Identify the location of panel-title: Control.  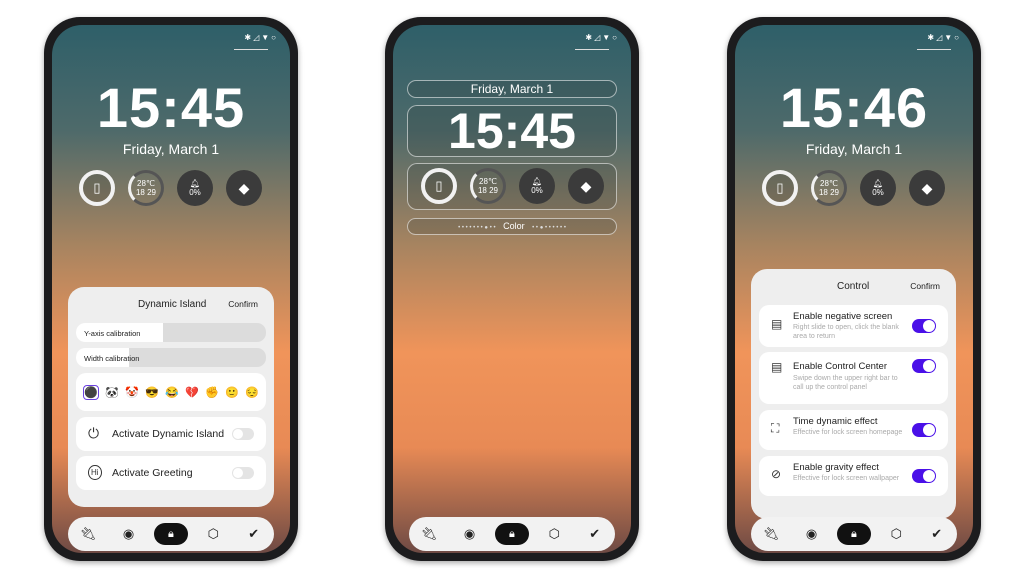
(853, 286).